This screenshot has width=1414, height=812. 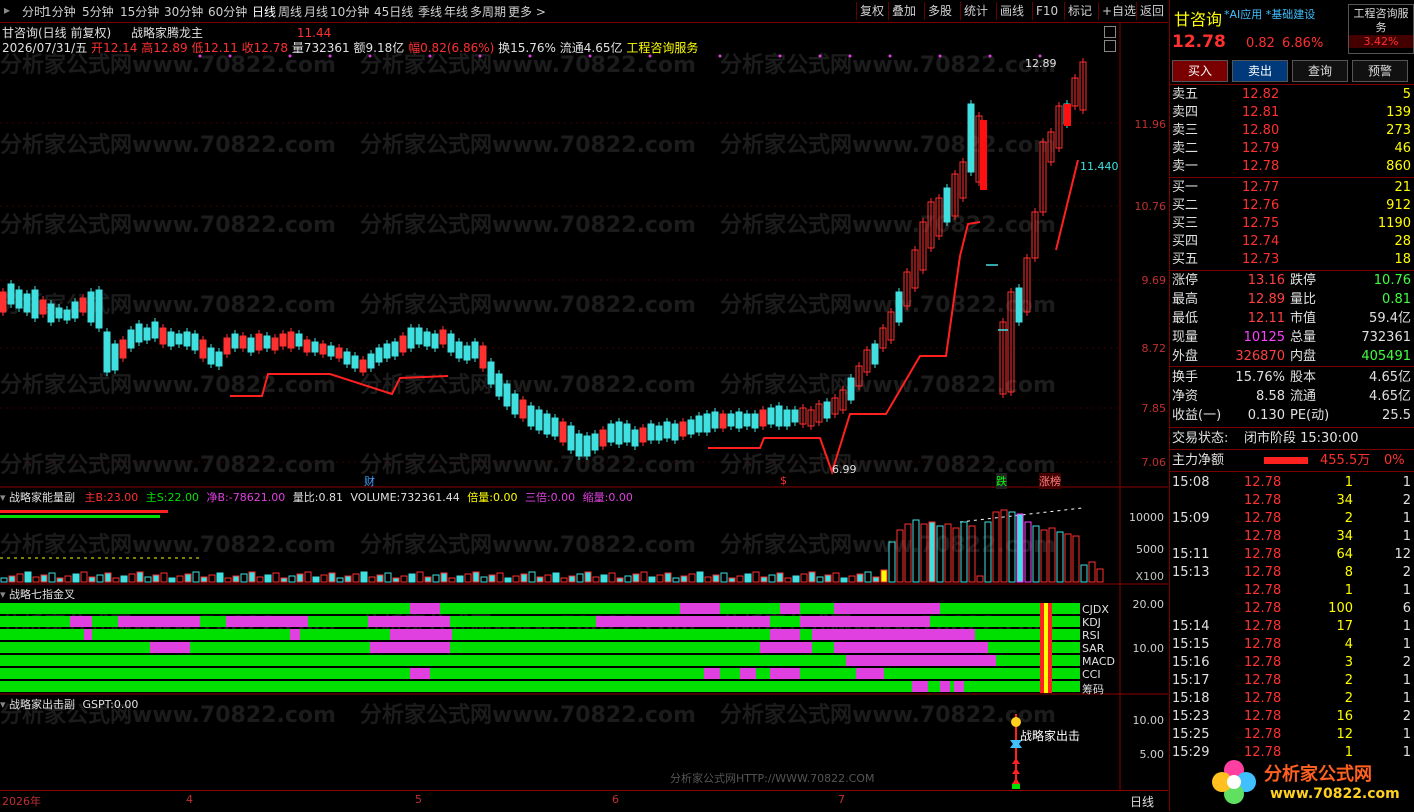 I want to click on trade-row: 15:13 12.78 8 2, so click(x=1292, y=573).